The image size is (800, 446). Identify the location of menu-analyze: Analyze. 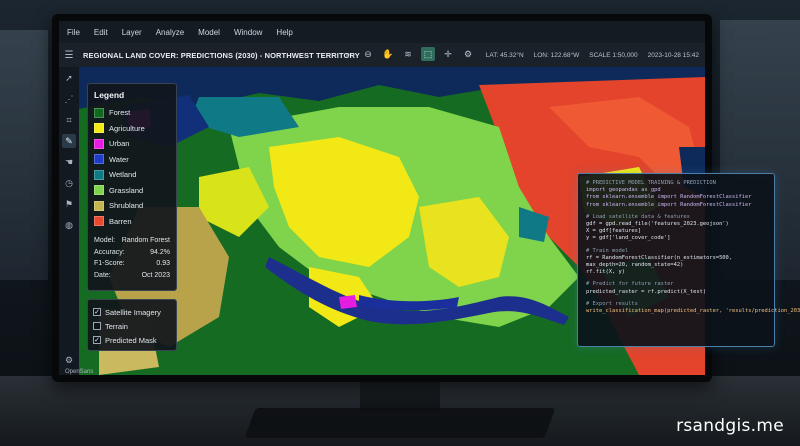
(170, 32).